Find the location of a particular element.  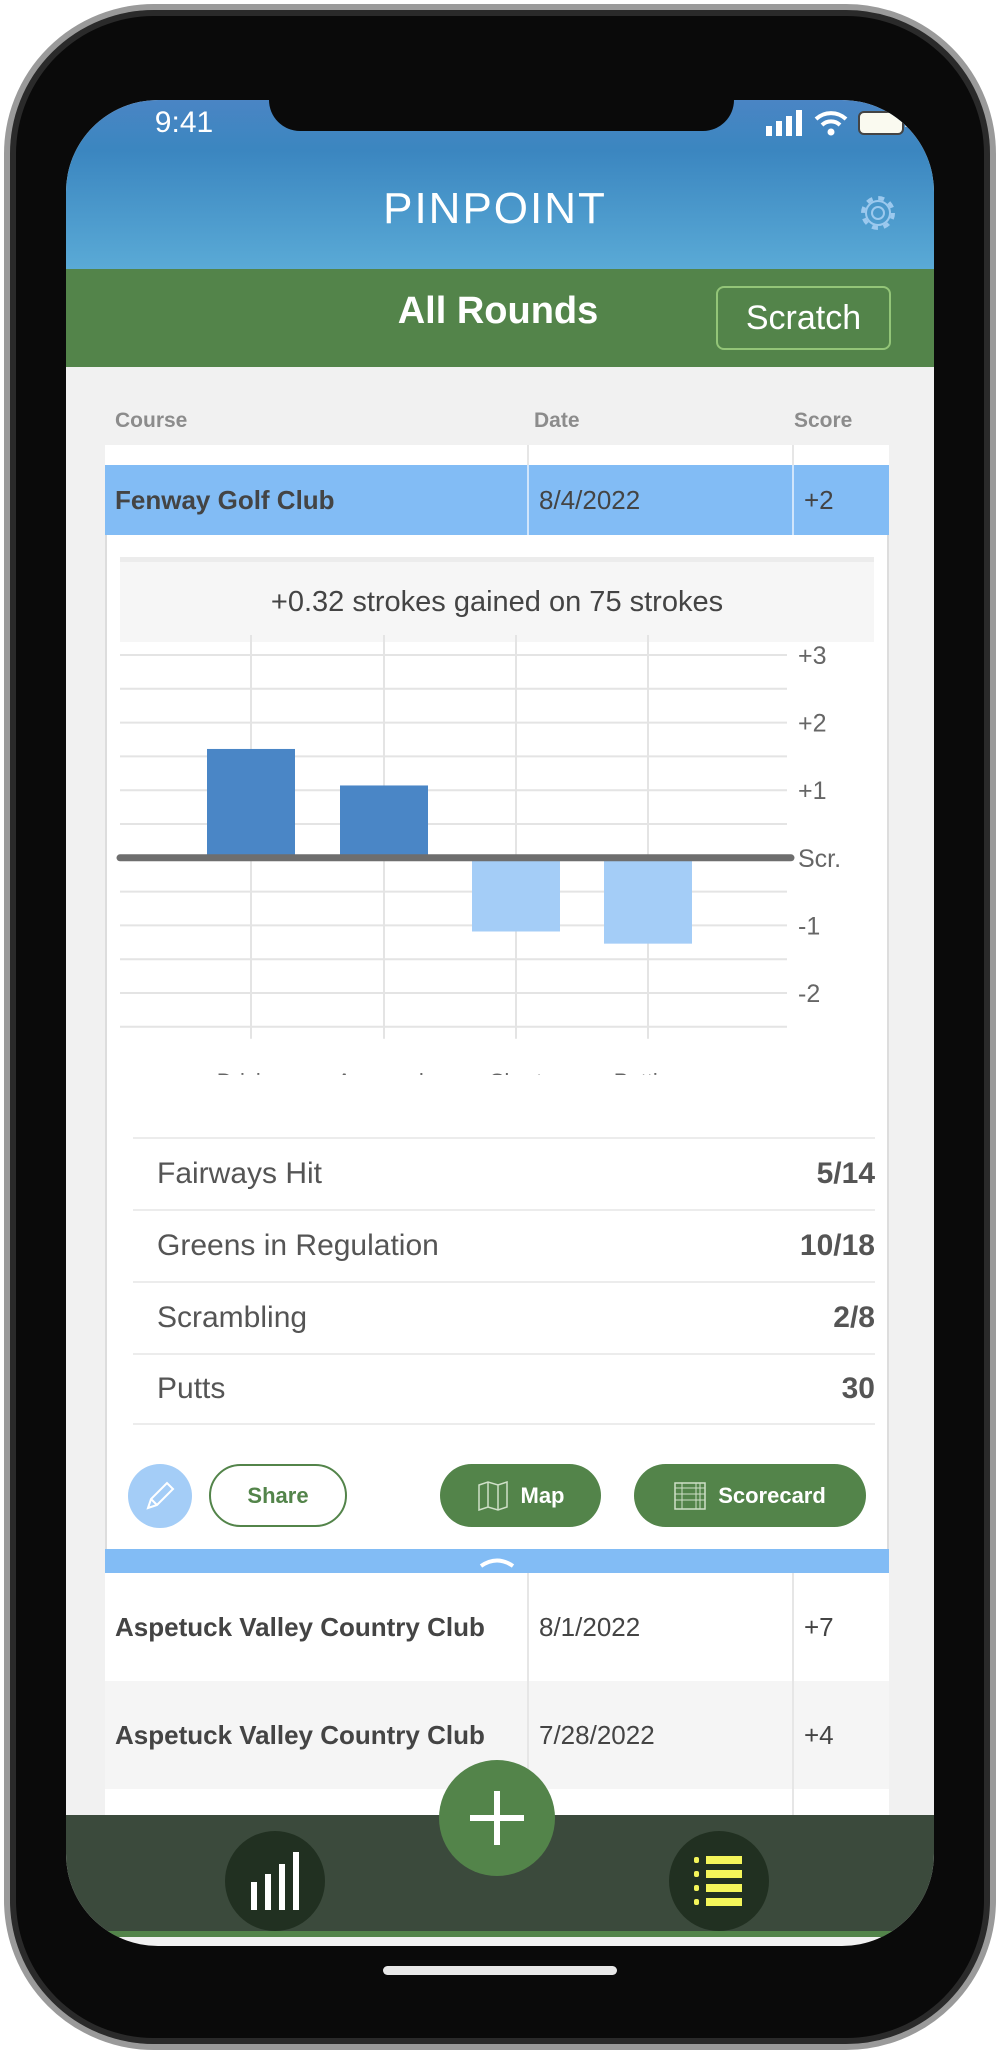

plus-icon is located at coordinates (497, 1818).